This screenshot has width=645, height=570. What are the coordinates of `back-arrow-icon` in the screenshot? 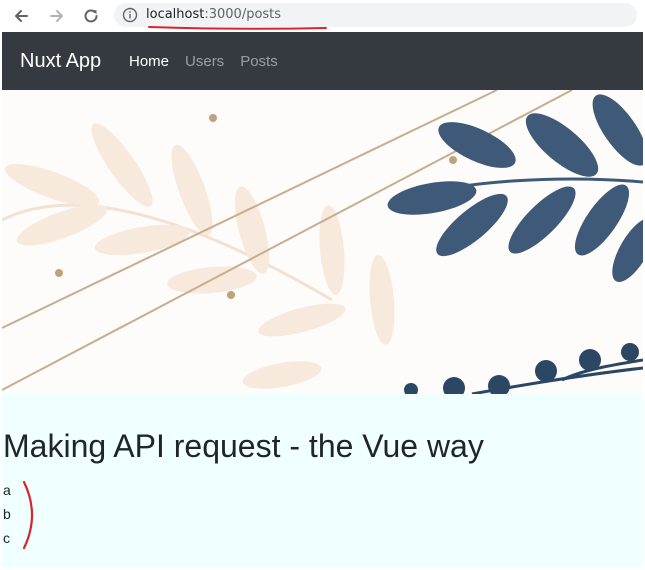 It's located at (21, 16).